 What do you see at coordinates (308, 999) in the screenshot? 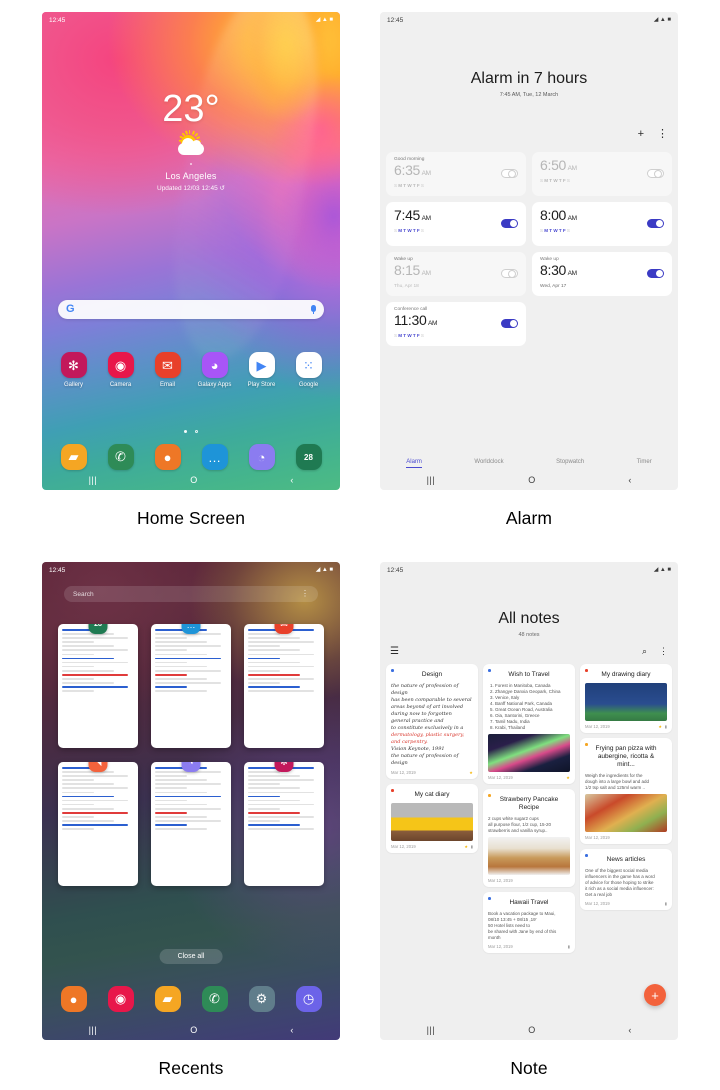
I see `dock-clock-icon: ◷` at bounding box center [308, 999].